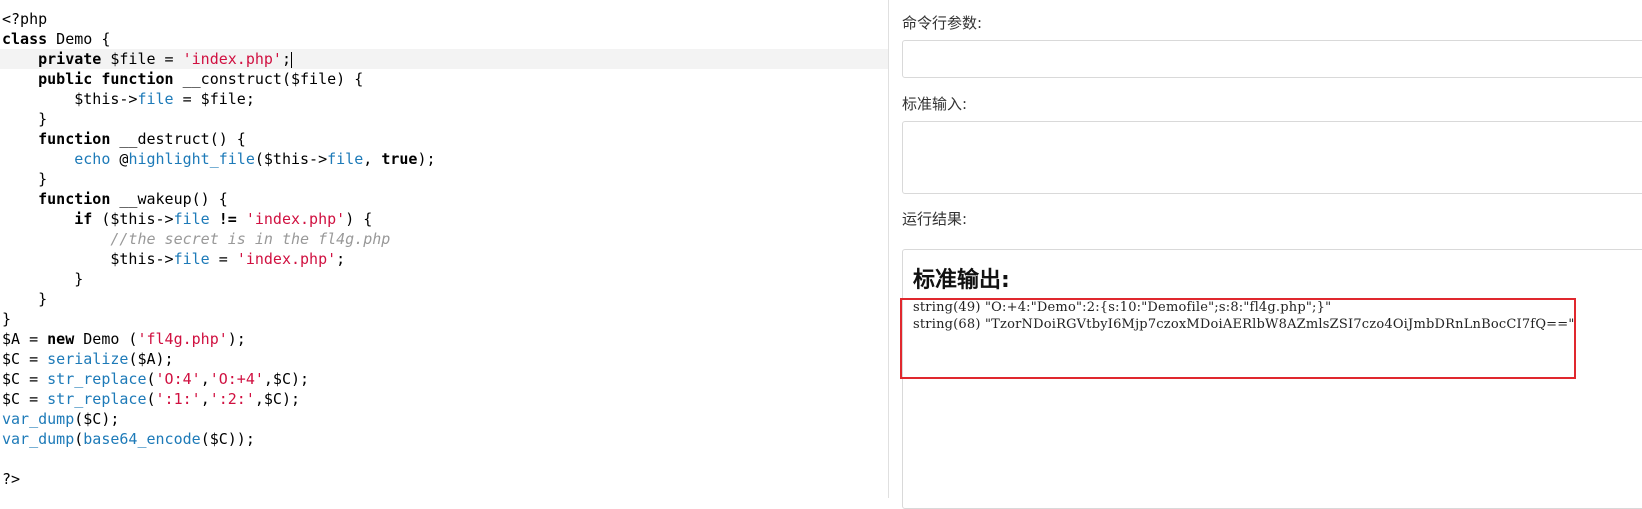  Describe the element at coordinates (445, 479) in the screenshot. I see `code-line: ?>` at that location.